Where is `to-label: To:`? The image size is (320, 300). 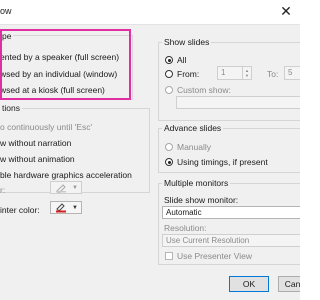 to-label: To: is located at coordinates (273, 74).